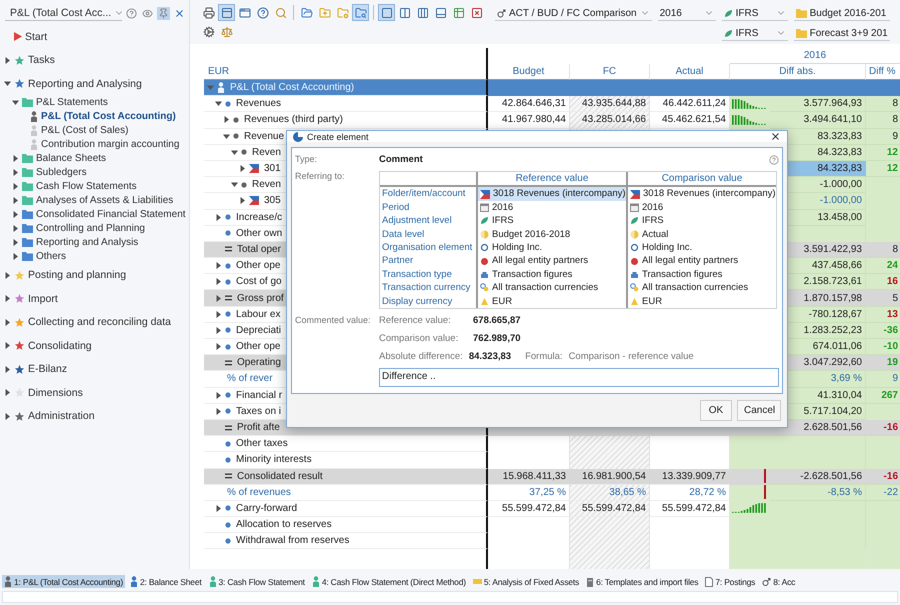 Image resolution: width=900 pixels, height=605 pixels. Describe the element at coordinates (573, 13) in the screenshot. I see `filter-dropdown: ACT / BUD / FC Comparison` at that location.